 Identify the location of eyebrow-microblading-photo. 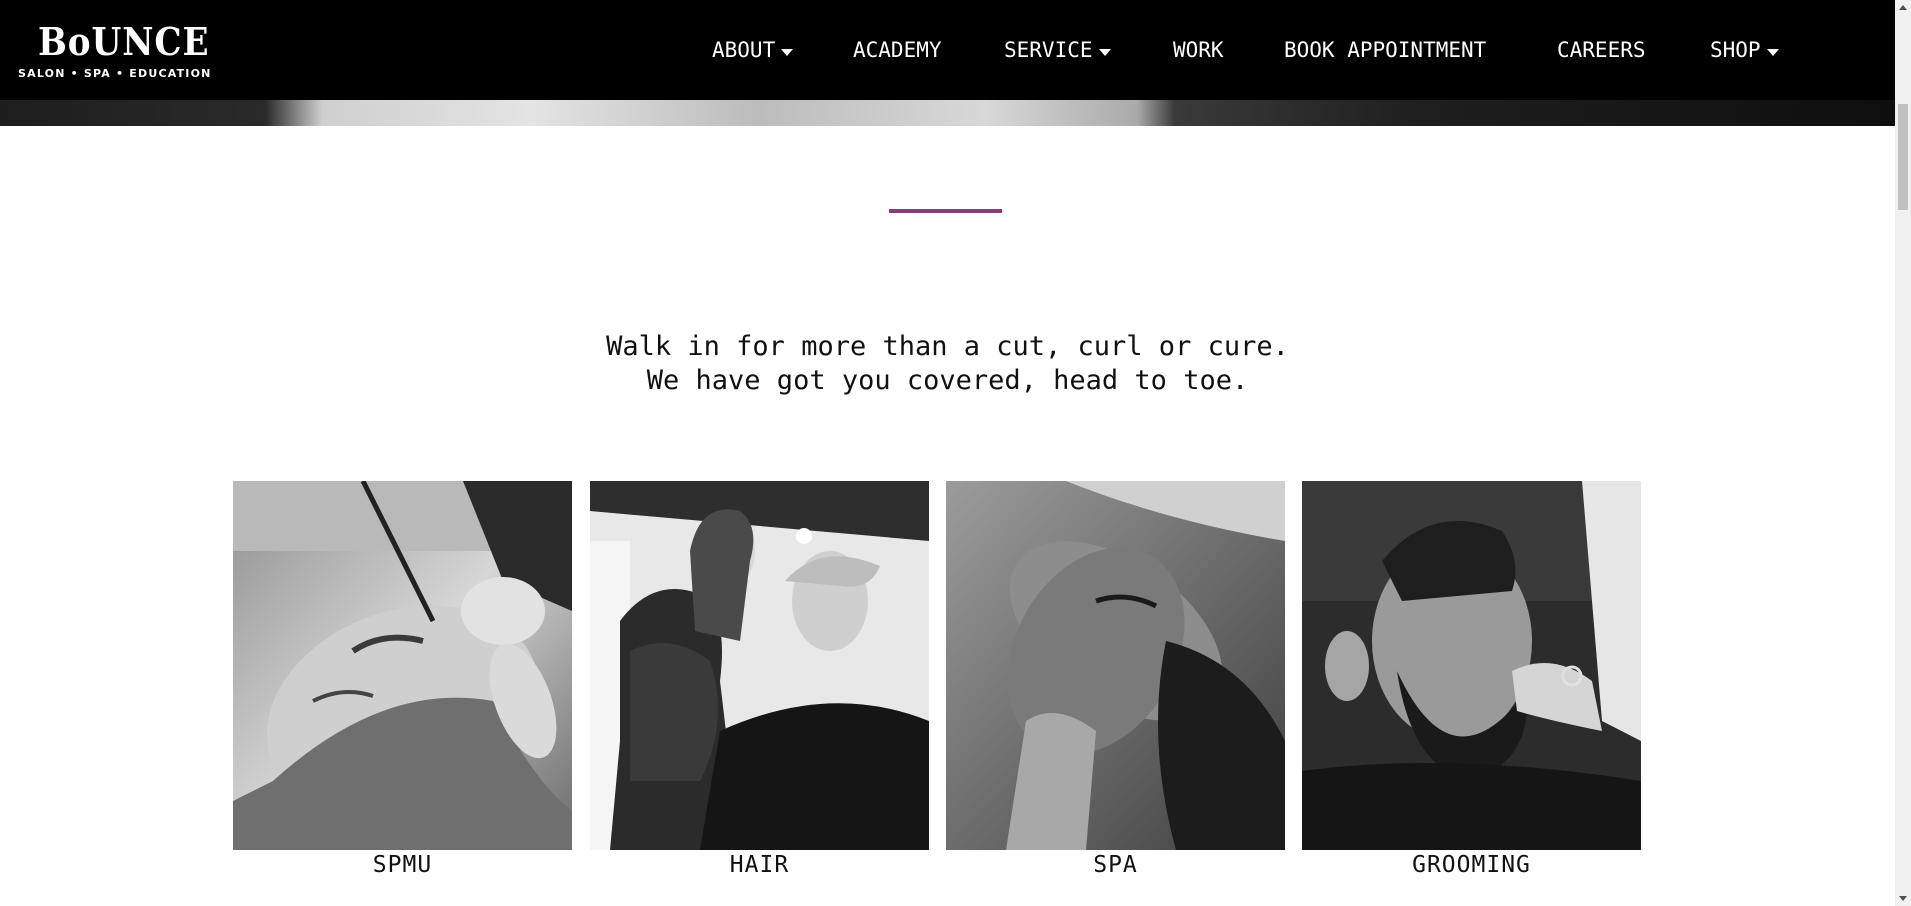
(402, 665).